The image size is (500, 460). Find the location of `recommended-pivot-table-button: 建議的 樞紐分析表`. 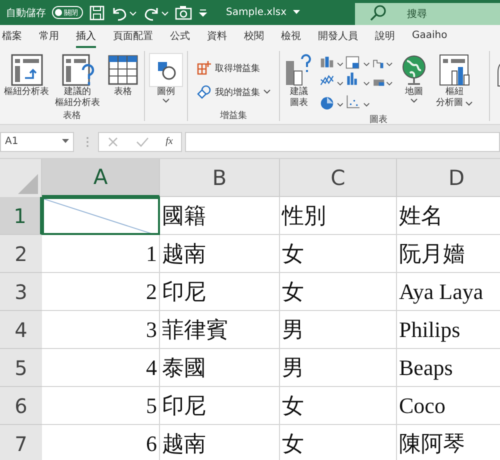

recommended-pivot-table-button: 建議的 樞紐分析表 is located at coordinates (77, 81).